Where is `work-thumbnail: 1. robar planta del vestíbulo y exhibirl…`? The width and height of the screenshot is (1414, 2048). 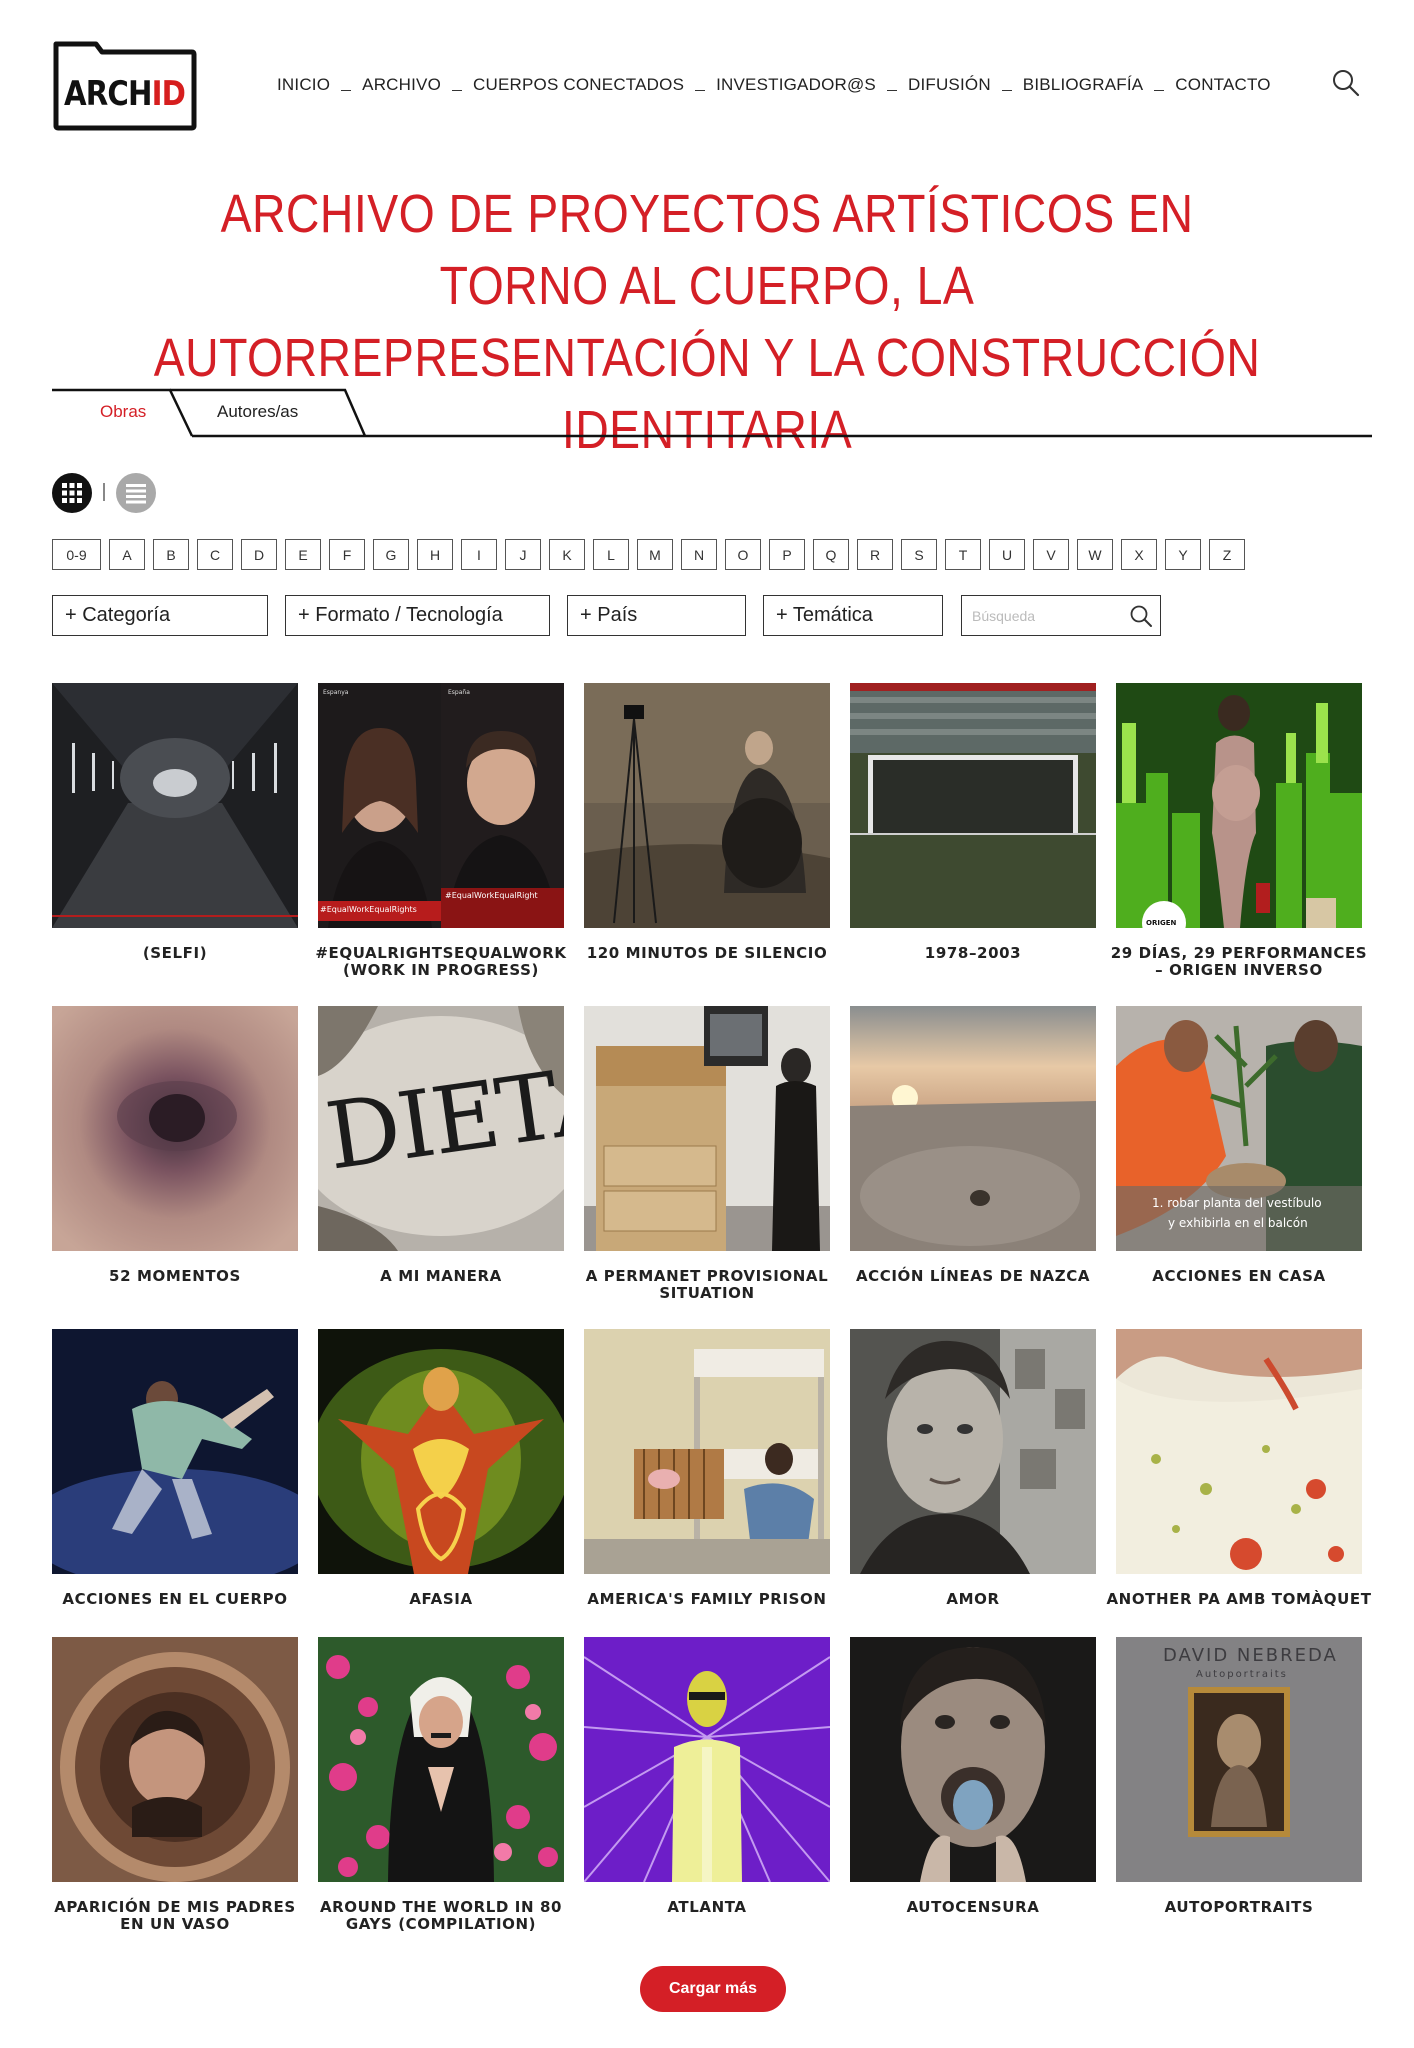 work-thumbnail: 1. robar planta del vestíbulo y exhibirl… is located at coordinates (1239, 1128).